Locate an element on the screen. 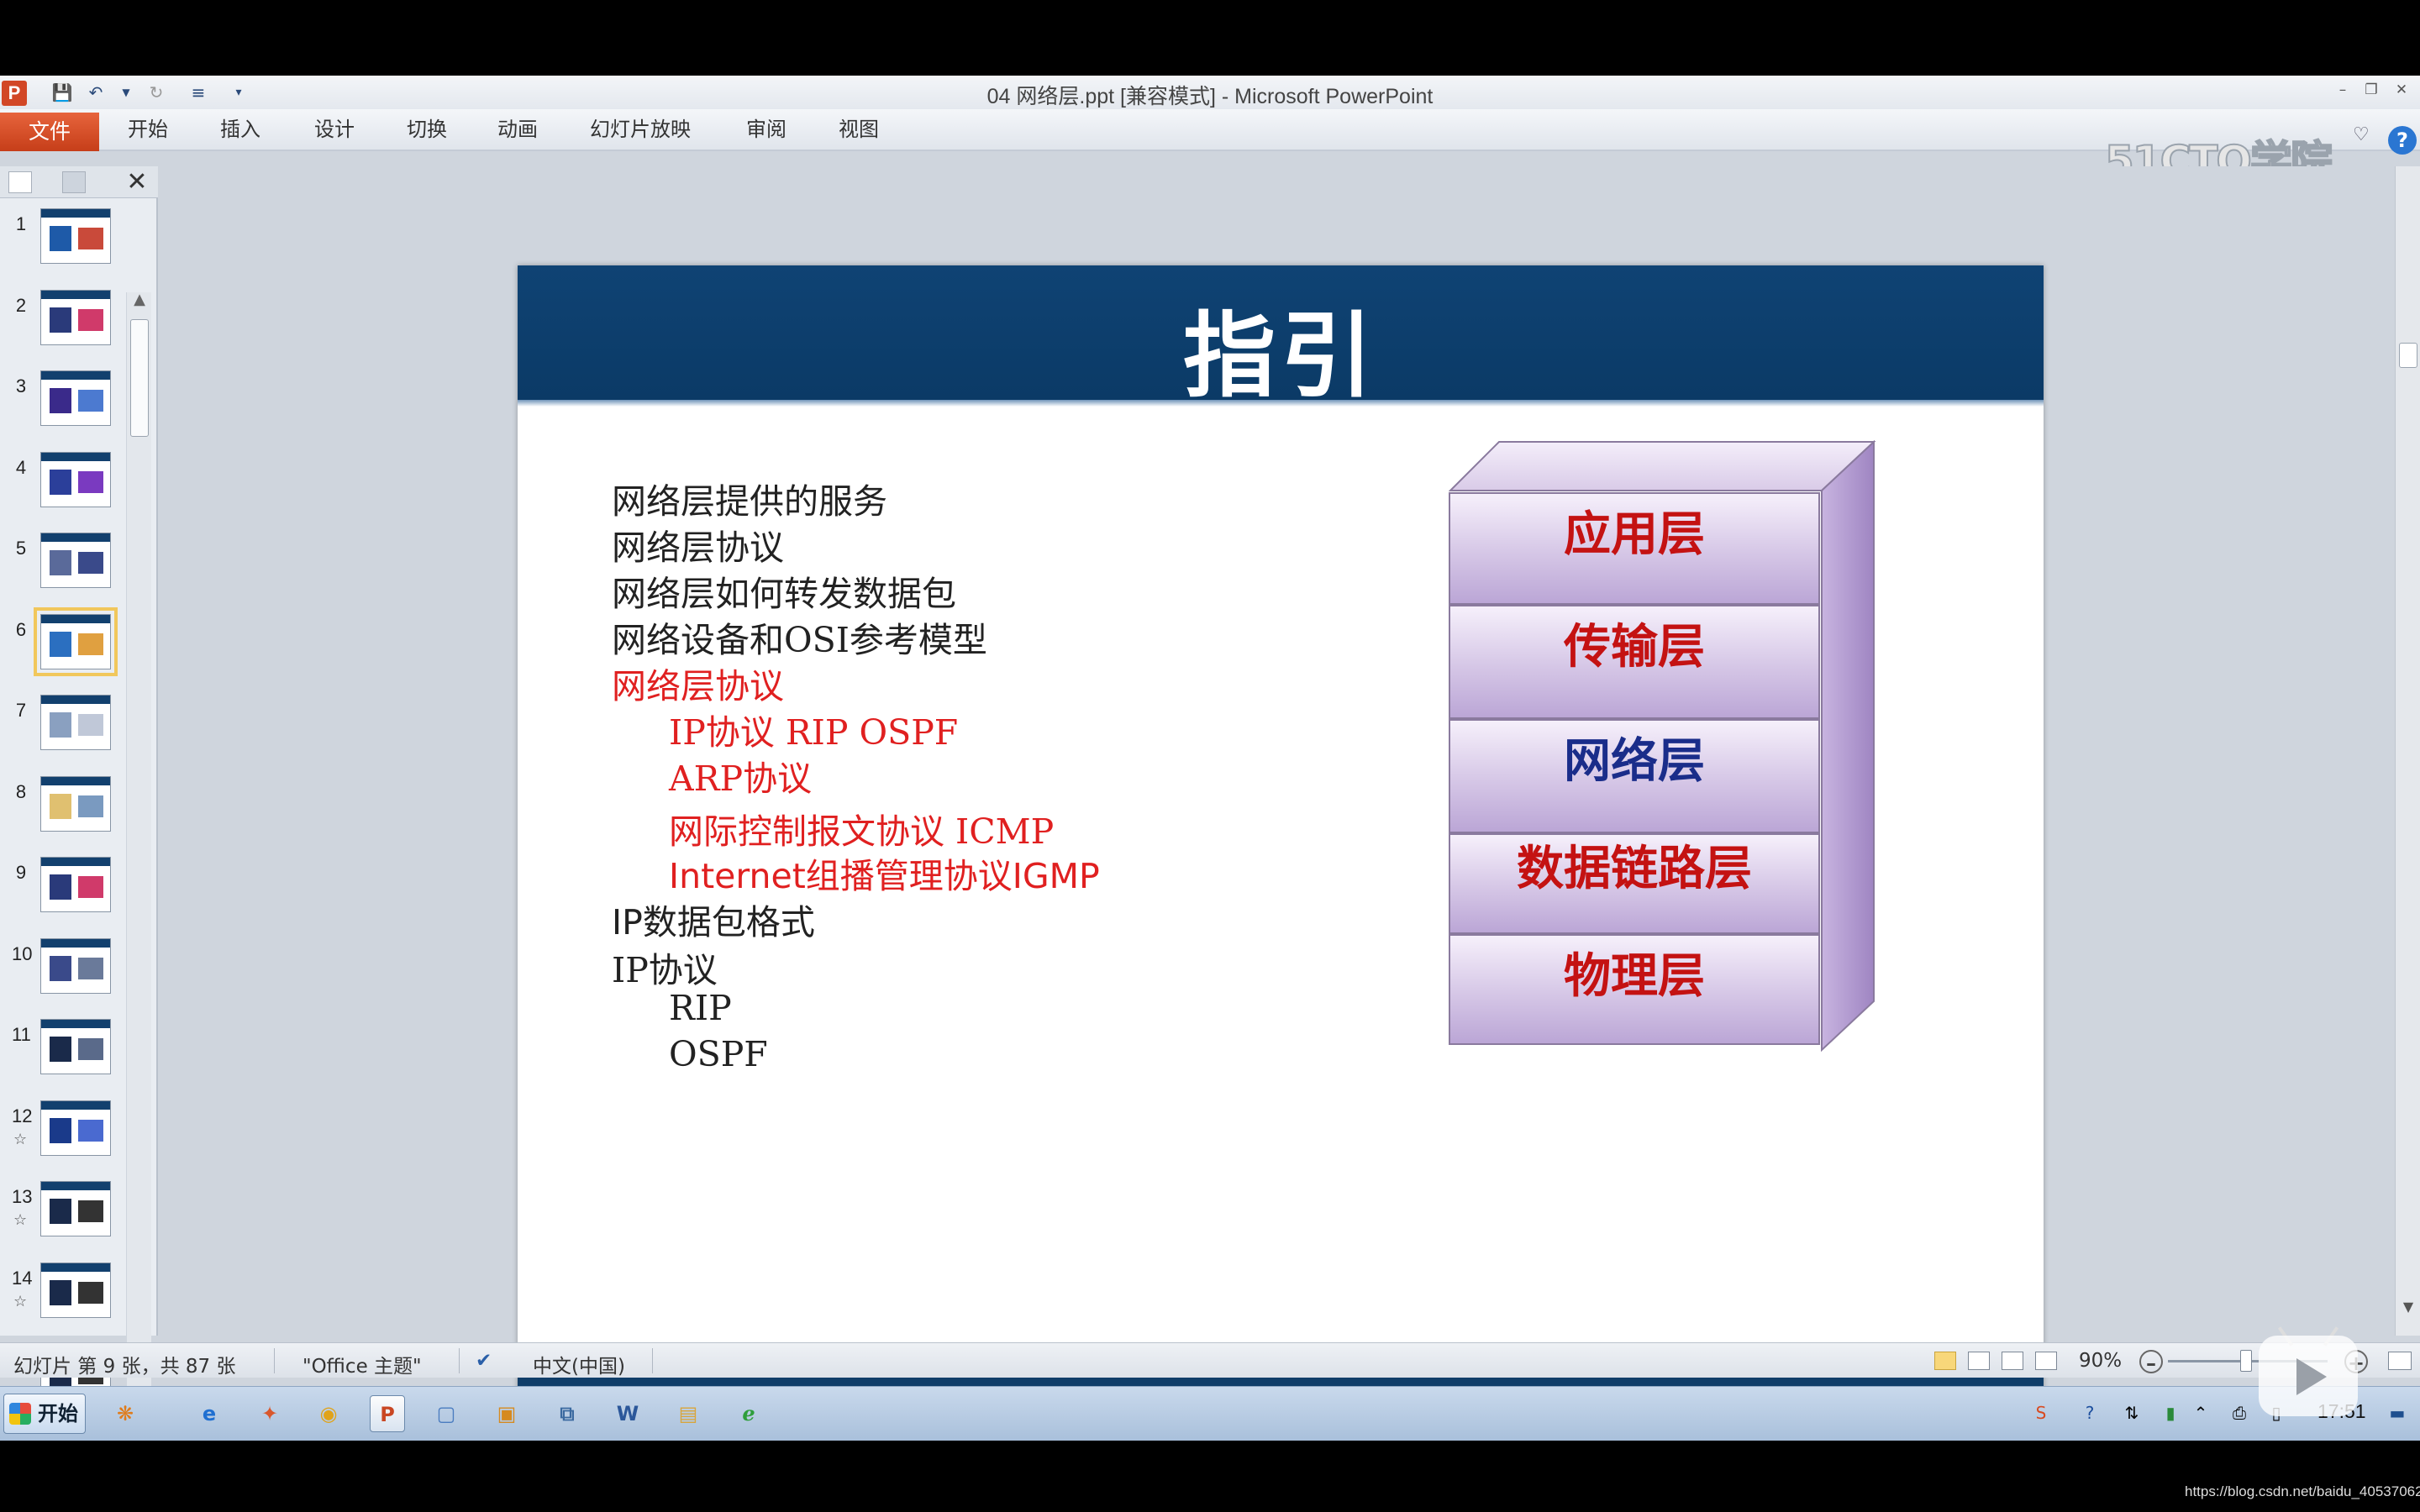 The image size is (2420, 1512). scroll-down-icon: ▼ is located at coordinates (2408, 1307).